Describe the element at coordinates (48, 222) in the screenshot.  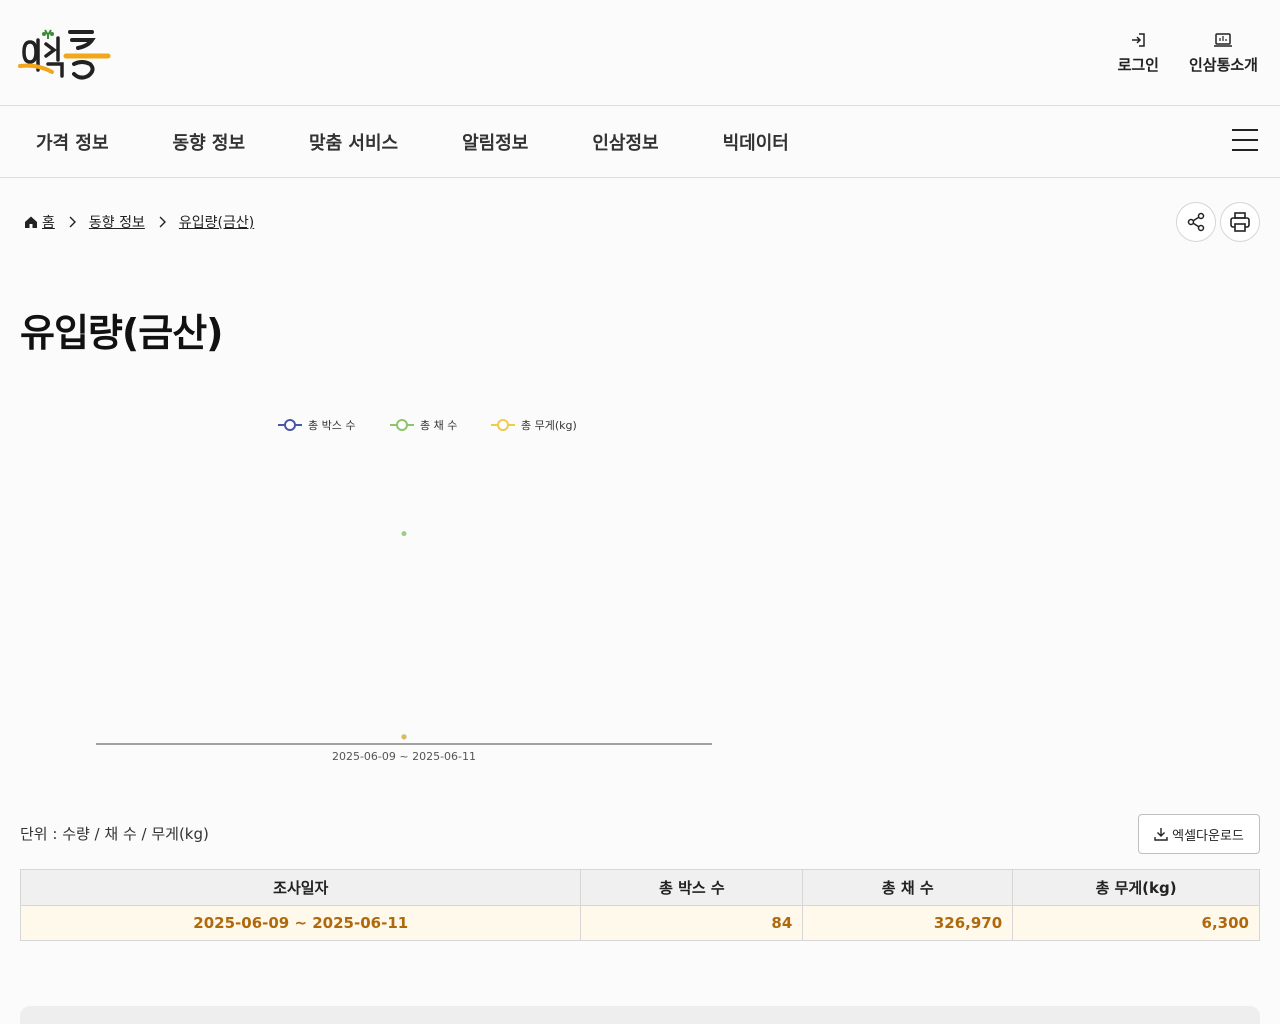
I see `breadcrumb-home: 홈` at that location.